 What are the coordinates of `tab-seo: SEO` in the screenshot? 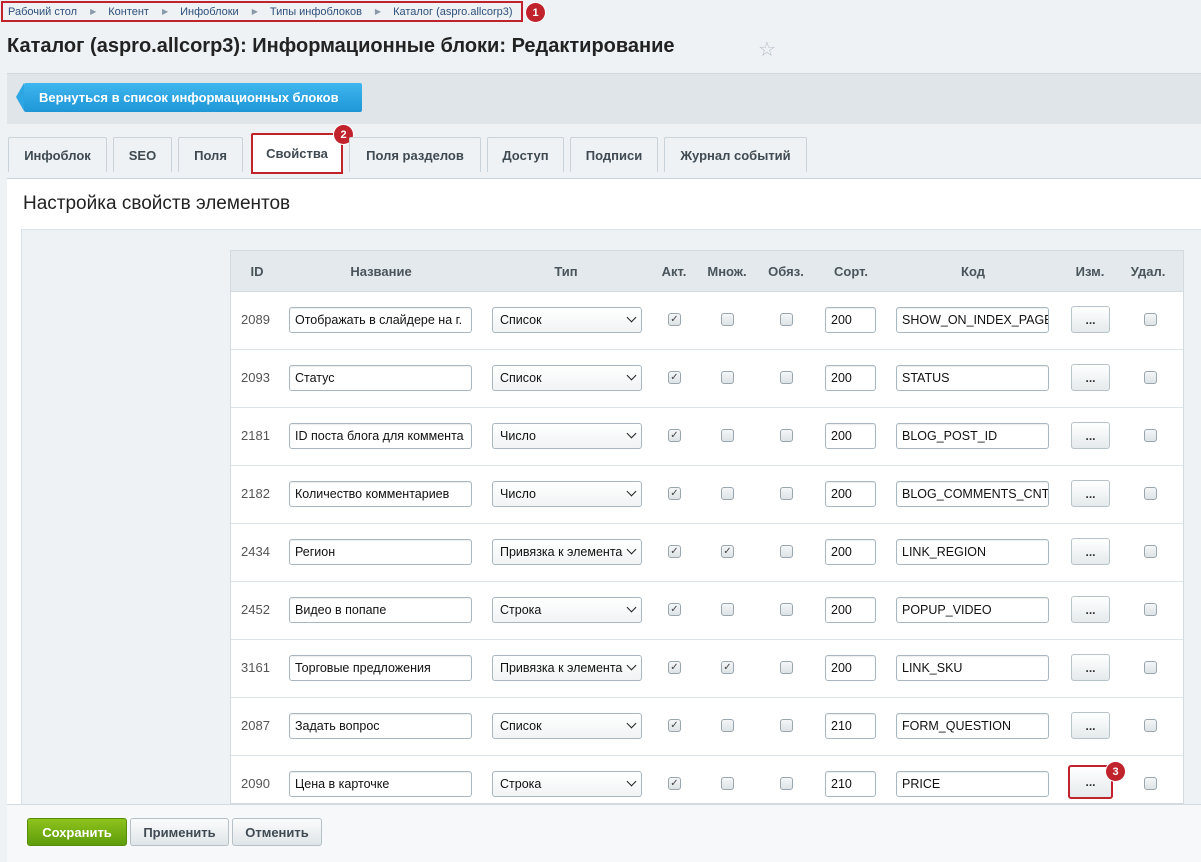 It's located at (142, 154).